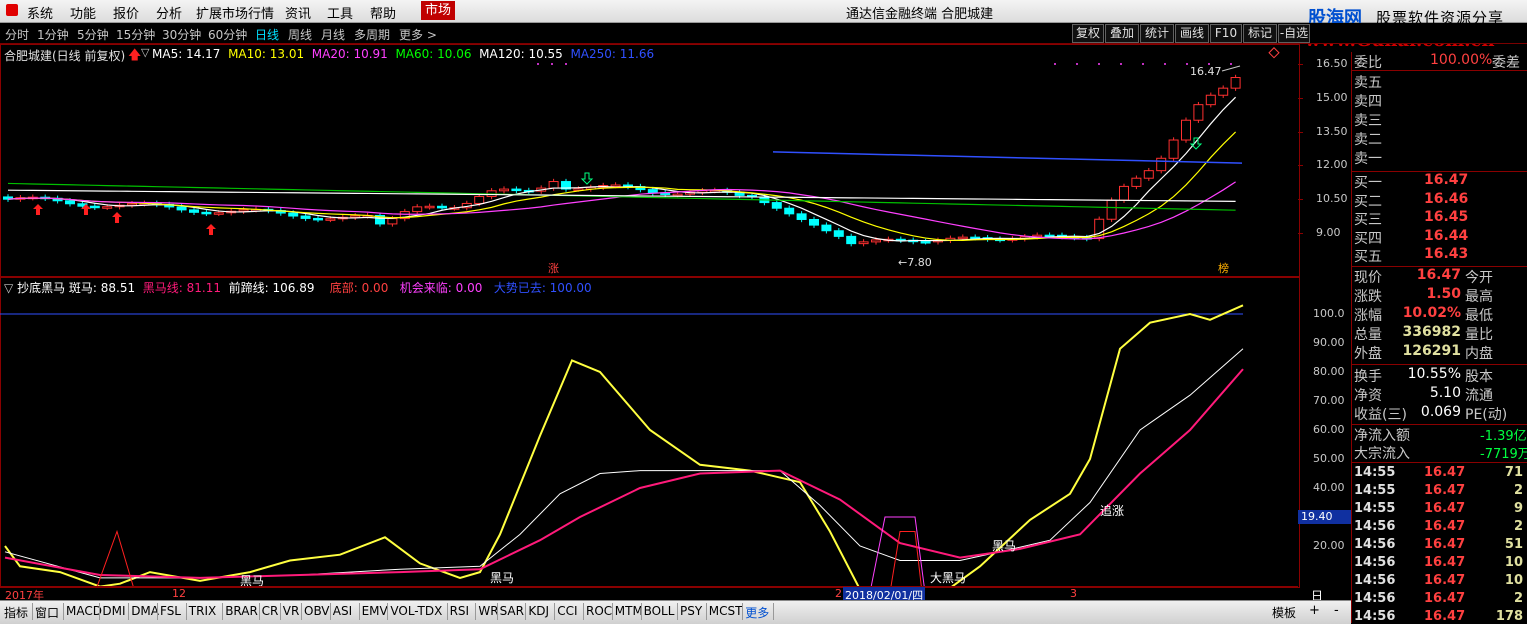  I want to click on indicator-tab-dma: DMA, so click(145, 611).